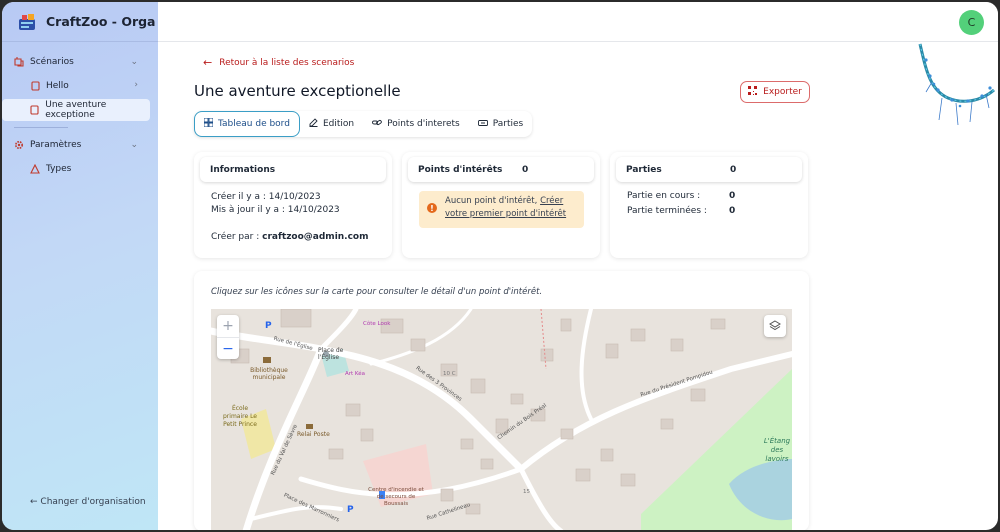 This screenshot has width=1000, height=532. What do you see at coordinates (275, 210) in the screenshot?
I see `updated-date: Mis à jour il y a : 14/10/2023` at bounding box center [275, 210].